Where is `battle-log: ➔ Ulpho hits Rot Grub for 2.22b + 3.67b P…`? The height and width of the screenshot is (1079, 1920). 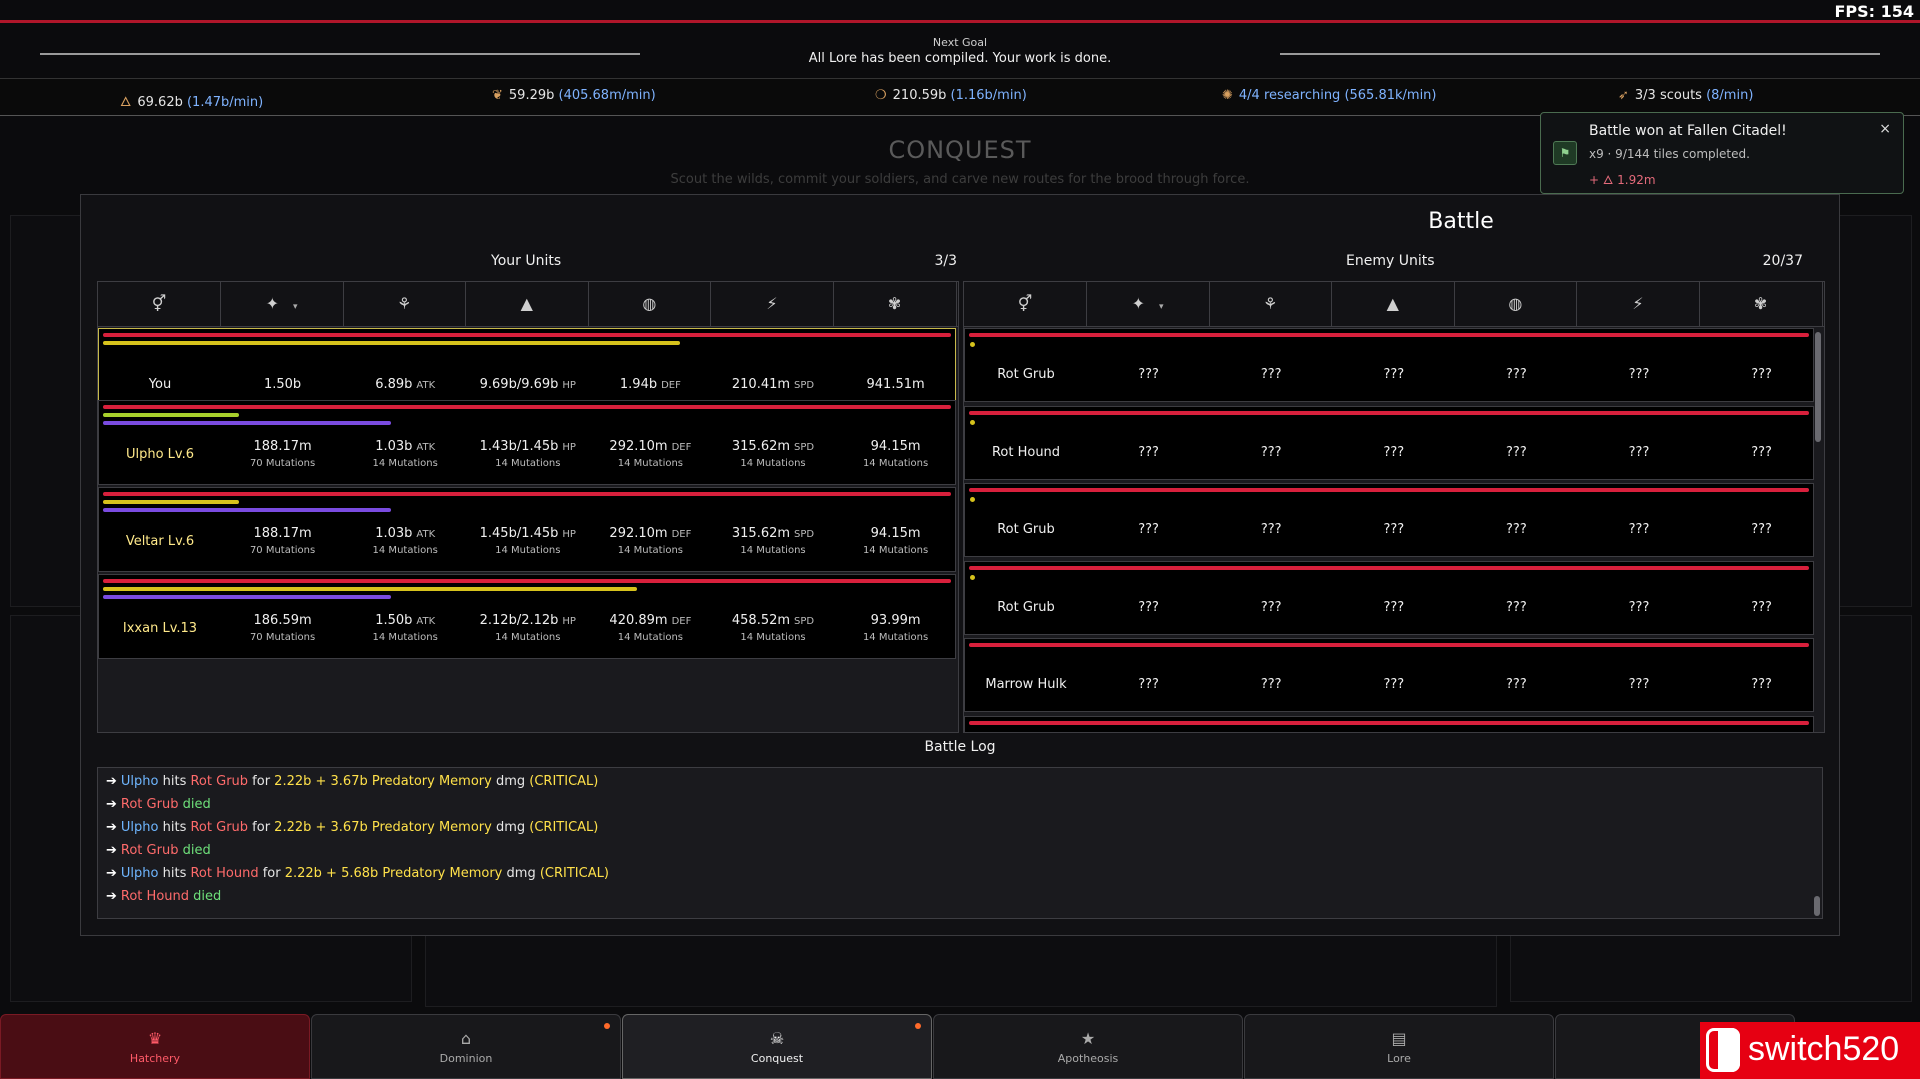
battle-log: ➔ Ulpho hits Rot Grub for 2.22b + 3.67b P… is located at coordinates (960, 843).